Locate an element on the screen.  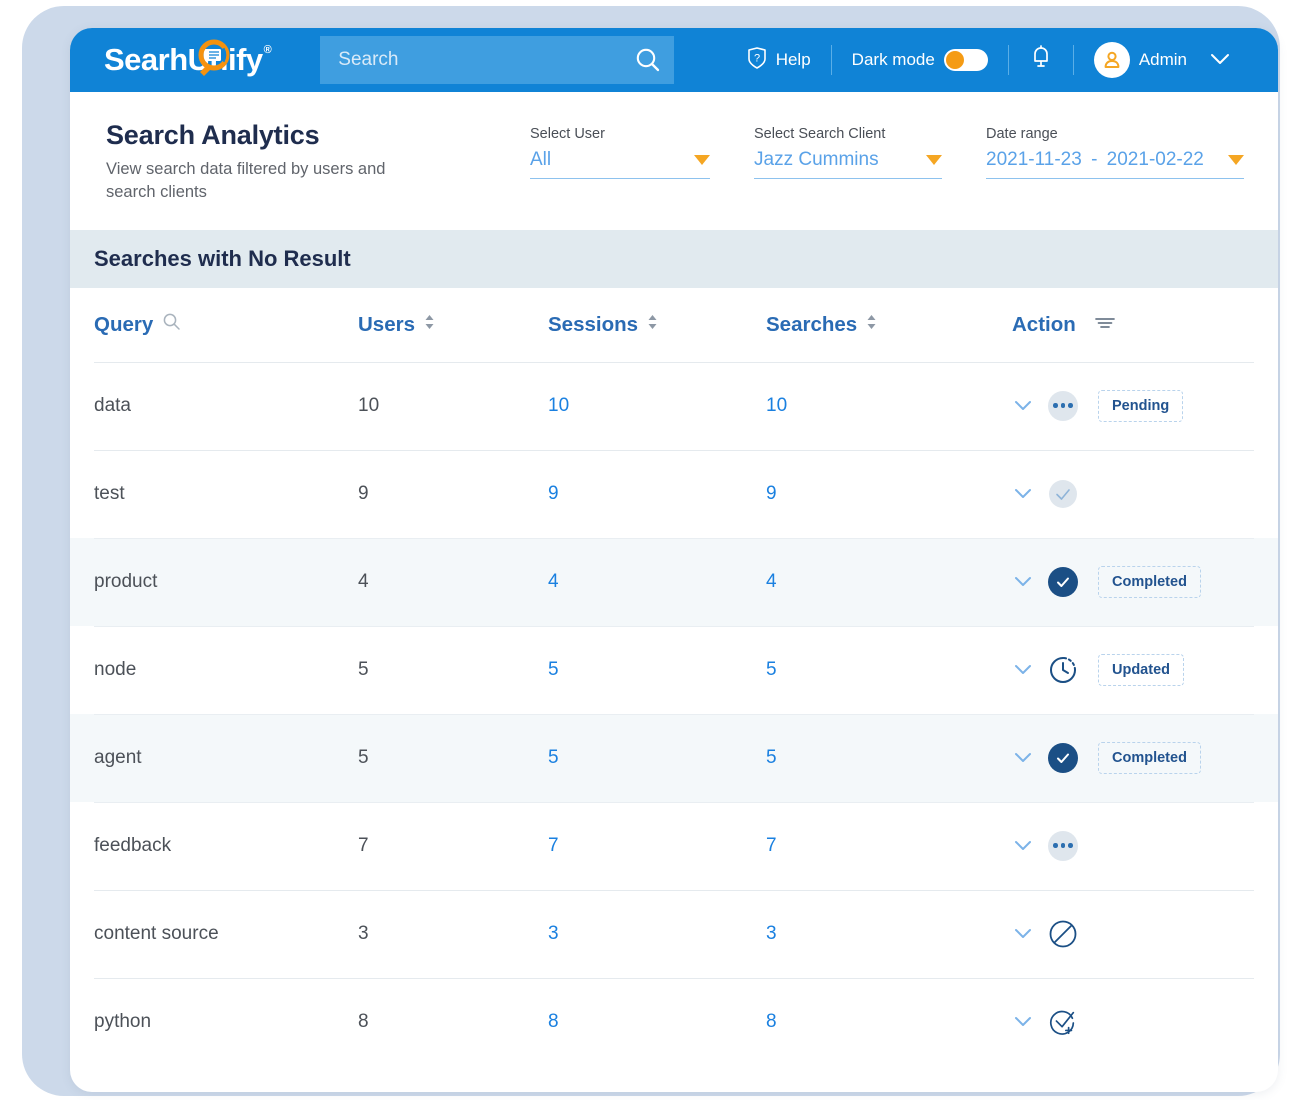
cell-searches: 8 is located at coordinates (885, 1022).